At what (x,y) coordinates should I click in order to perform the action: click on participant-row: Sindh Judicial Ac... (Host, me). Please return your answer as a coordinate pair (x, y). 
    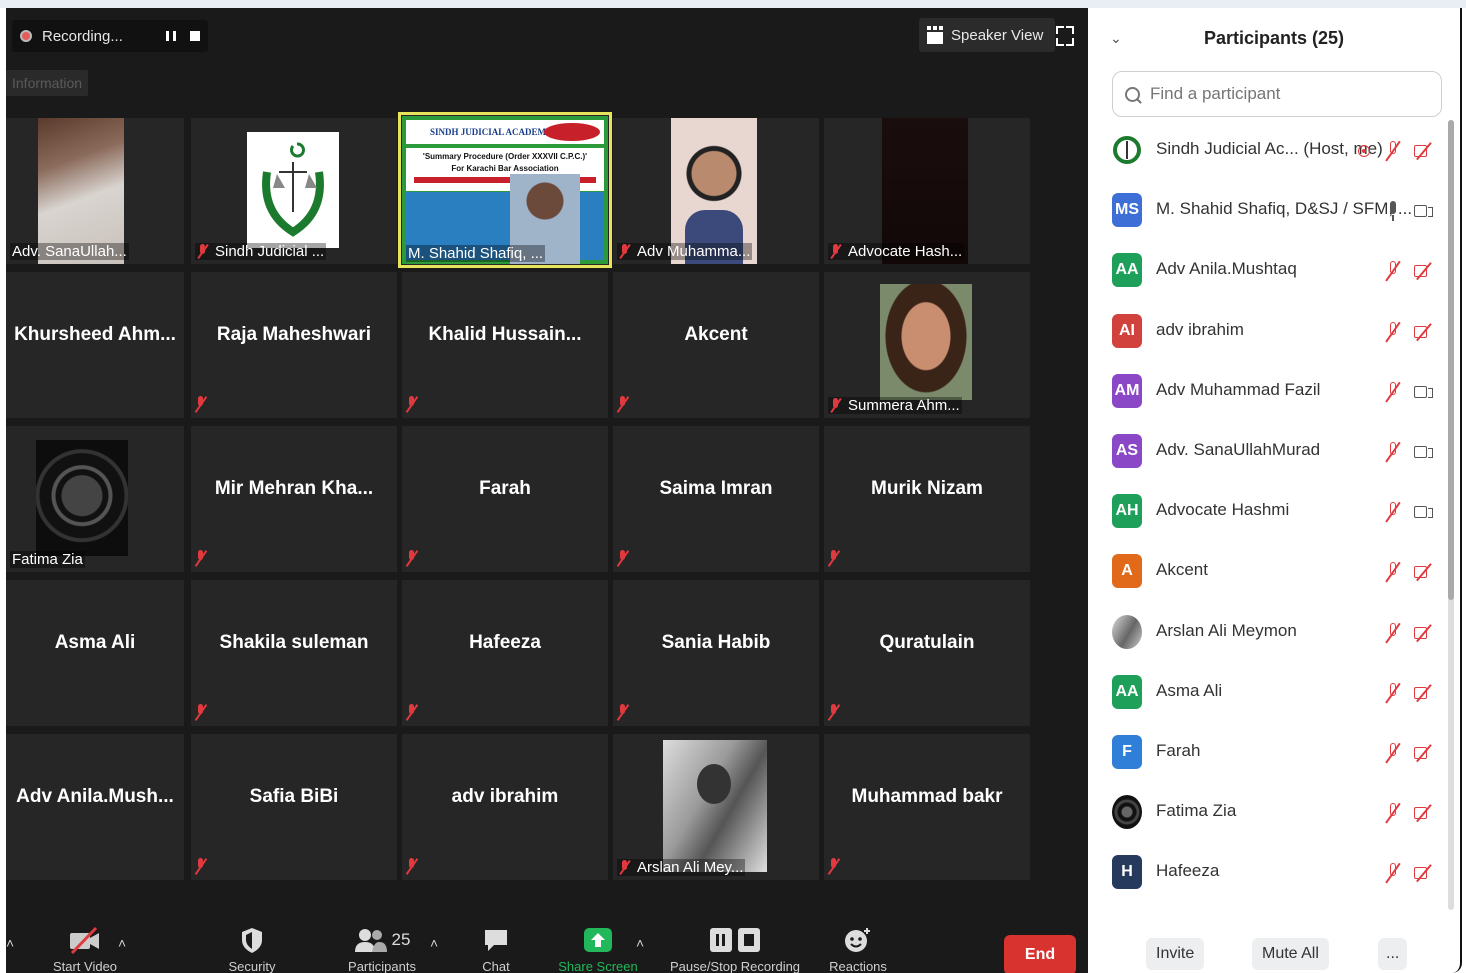
    Looking at the image, I should click on (1268, 151).